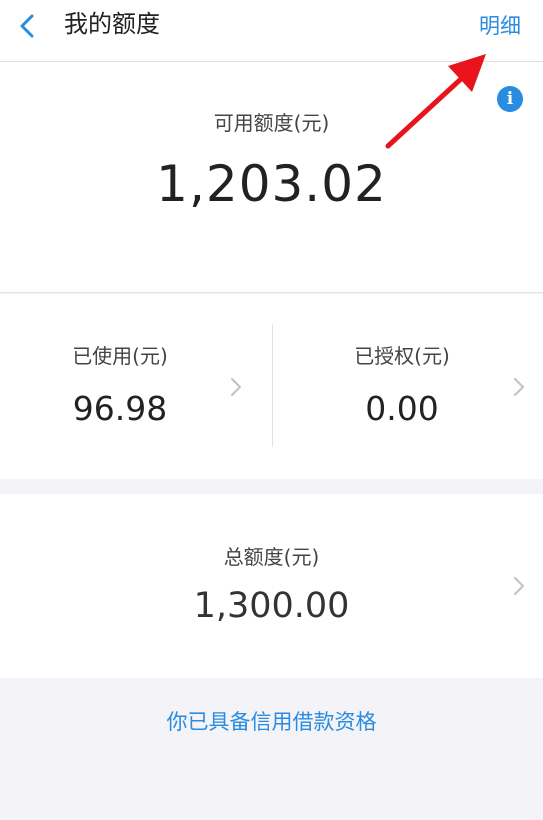  Describe the element at coordinates (271, 557) in the screenshot. I see `total-credit-label: 总额度(元)` at that location.